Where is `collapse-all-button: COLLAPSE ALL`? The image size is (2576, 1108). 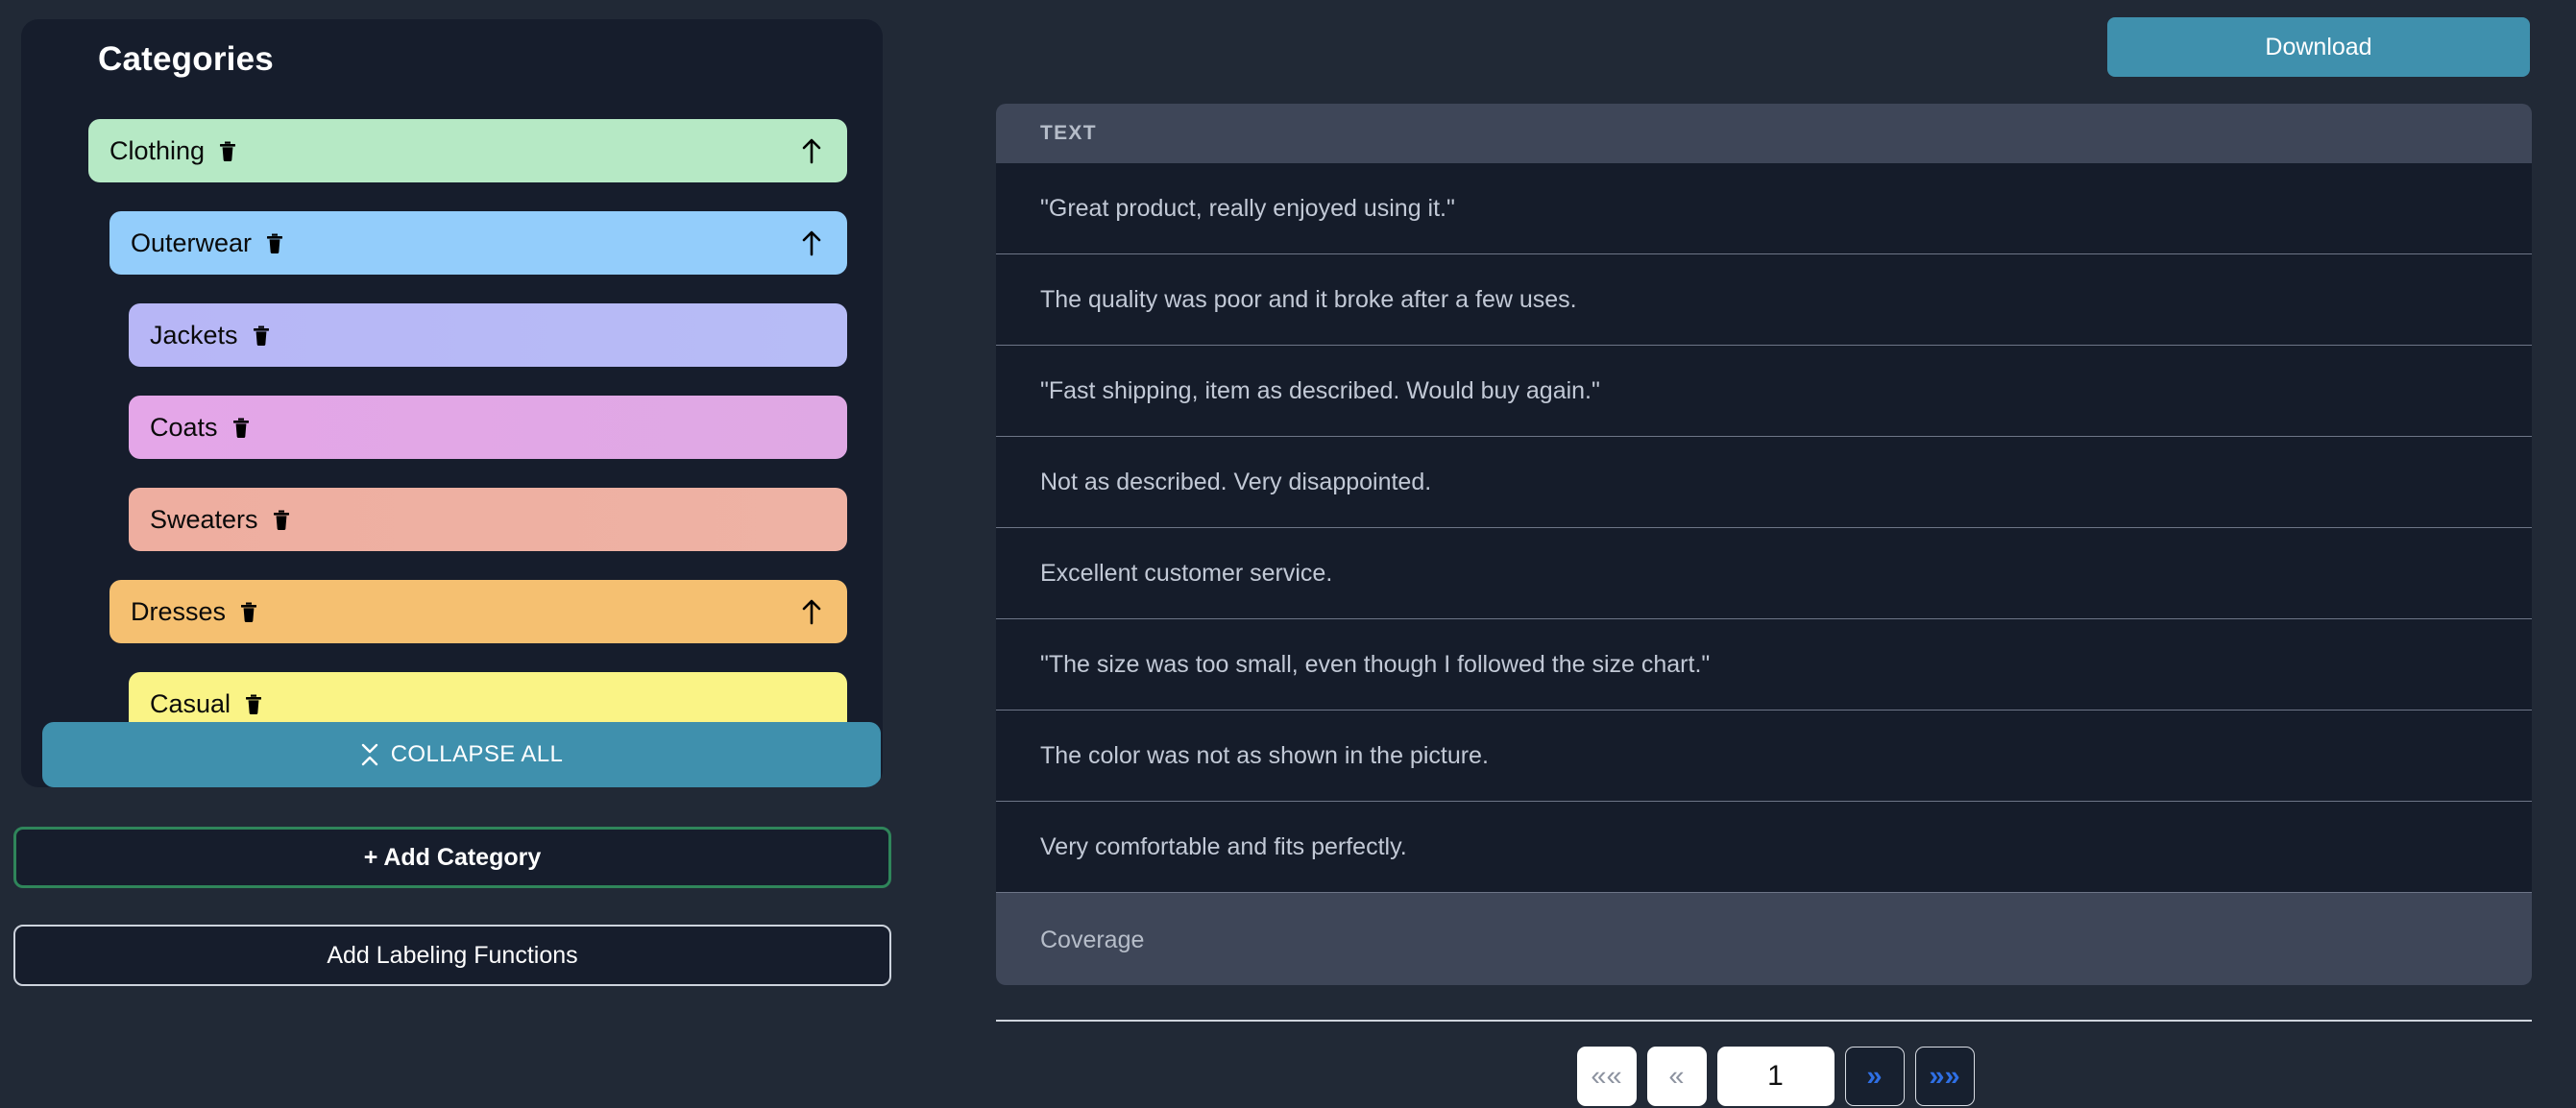 collapse-all-button: COLLAPSE ALL is located at coordinates (461, 754).